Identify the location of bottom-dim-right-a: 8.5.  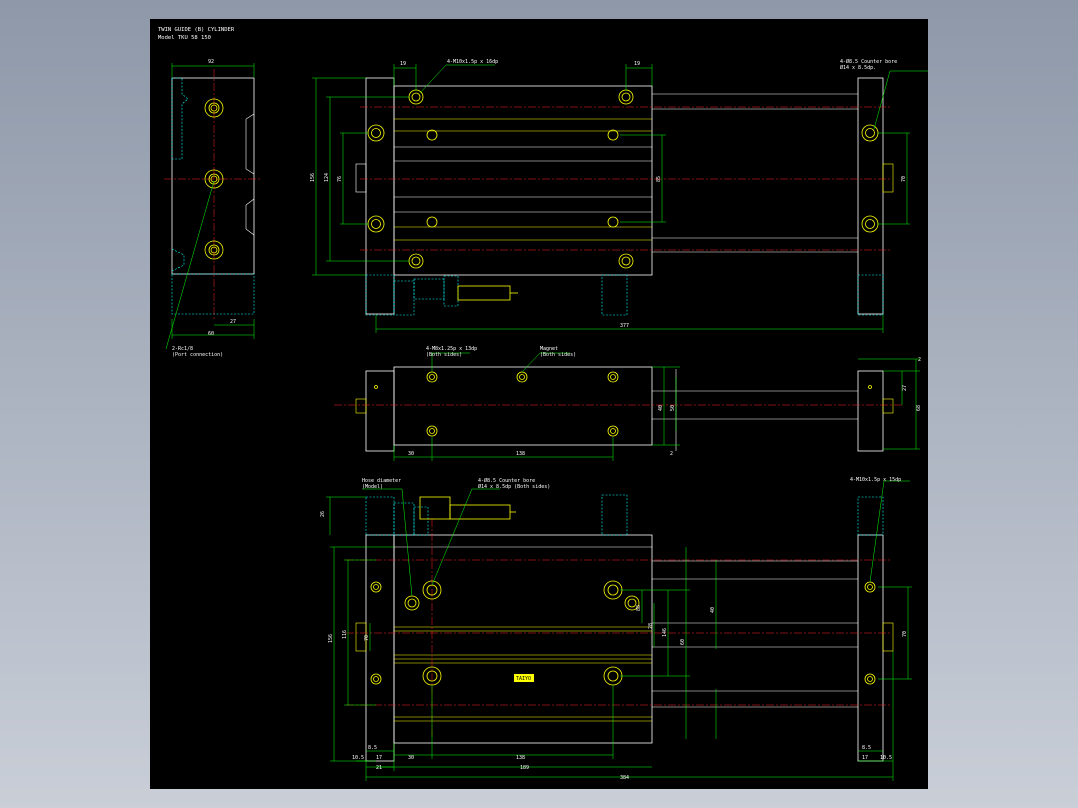
(866, 748).